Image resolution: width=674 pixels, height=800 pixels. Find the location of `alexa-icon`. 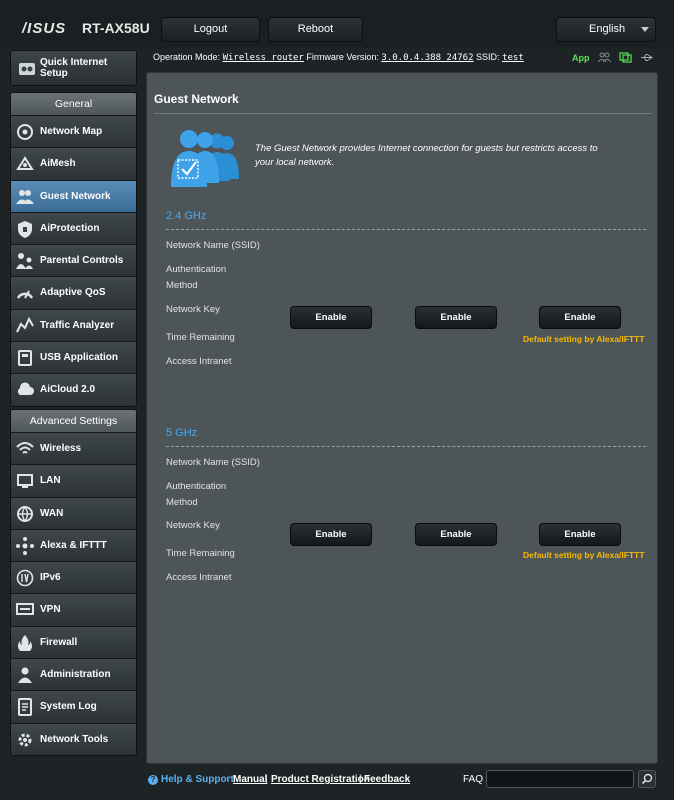

alexa-icon is located at coordinates (25, 545).